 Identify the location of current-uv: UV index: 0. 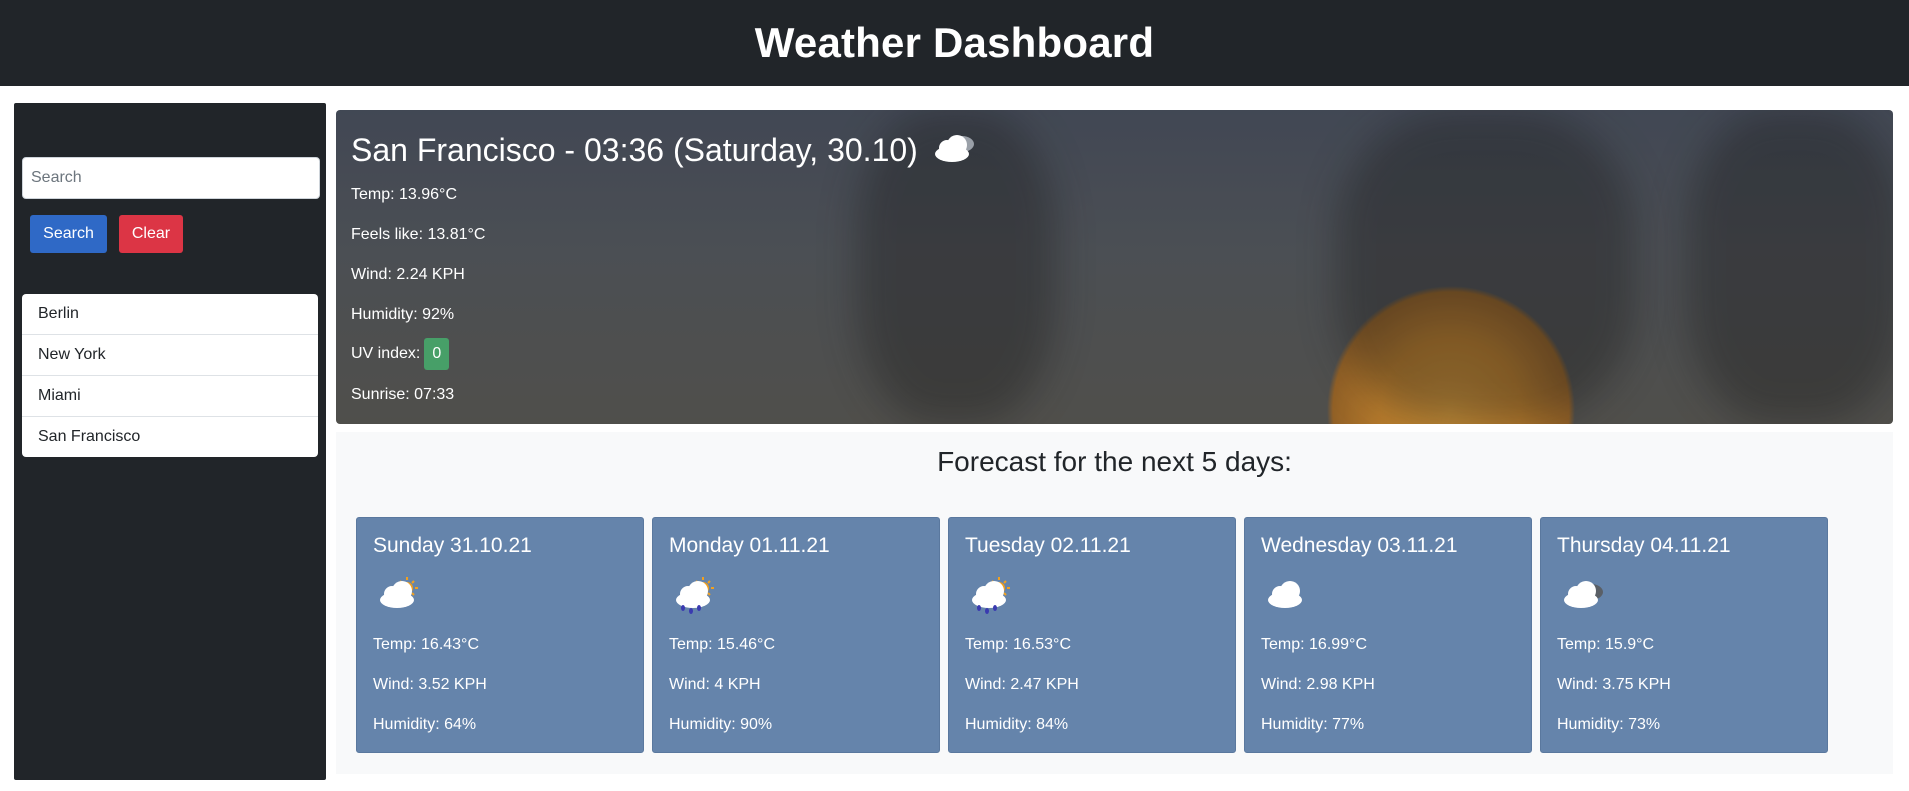
(400, 354).